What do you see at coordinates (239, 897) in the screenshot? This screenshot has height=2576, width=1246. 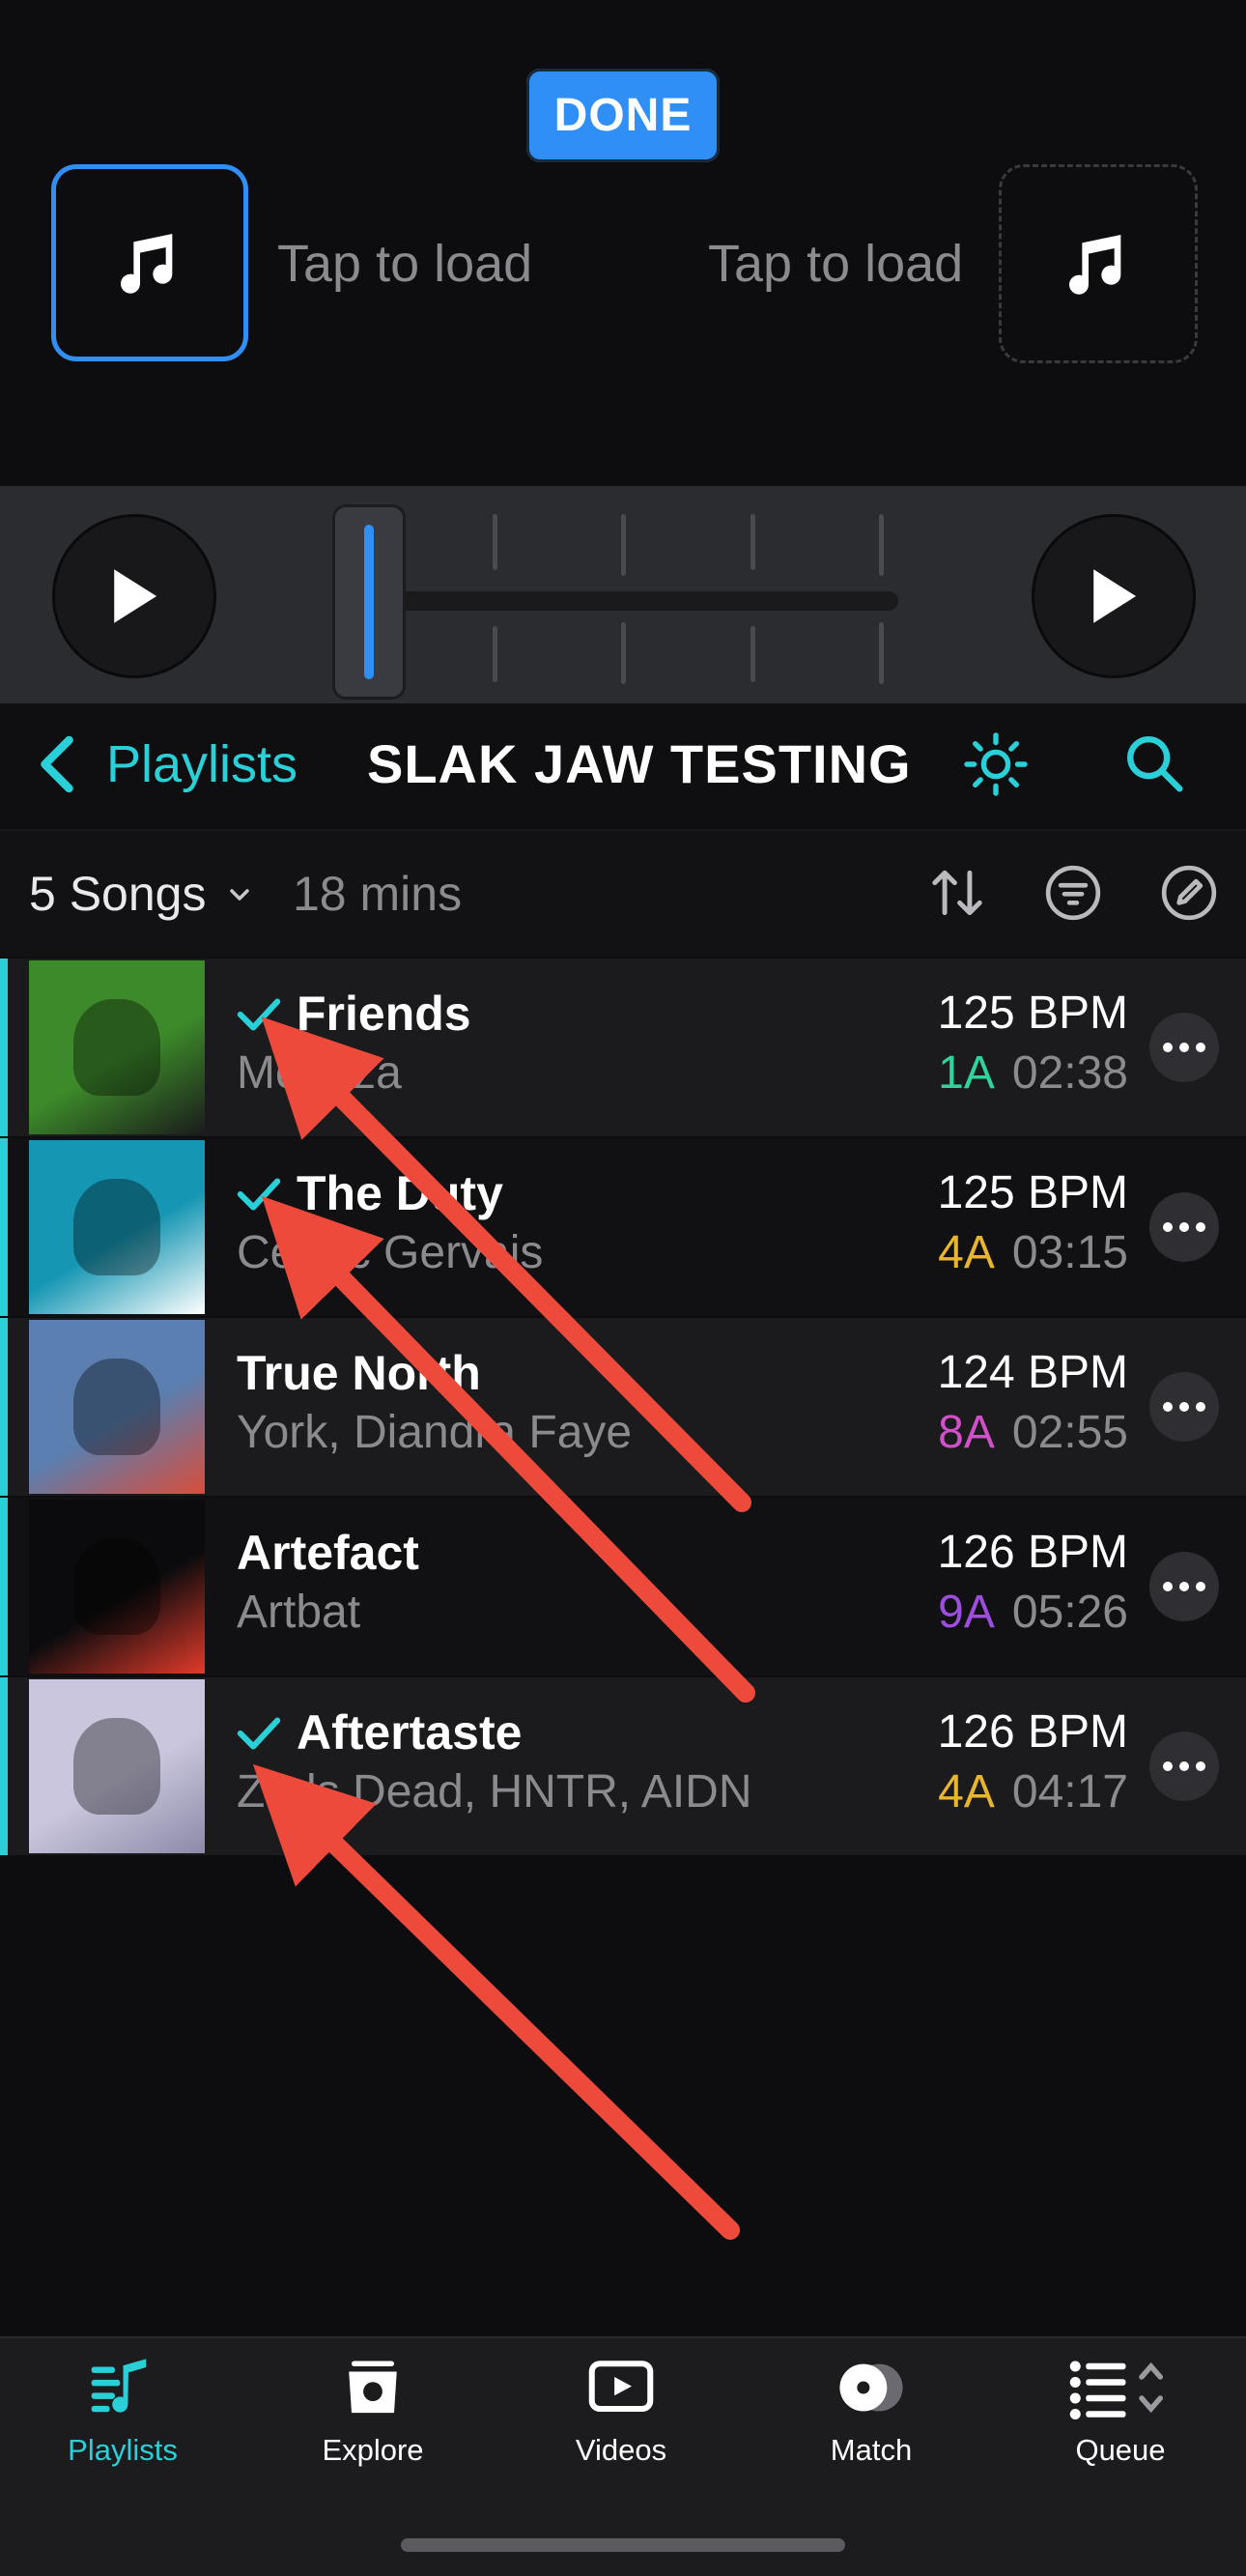 I see `chevron-down-icon` at bounding box center [239, 897].